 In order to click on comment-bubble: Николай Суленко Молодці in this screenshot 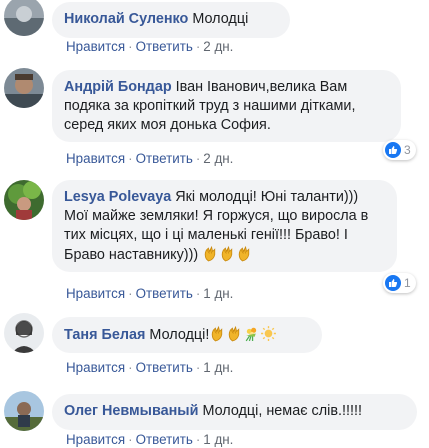, I will do `click(171, 20)`.